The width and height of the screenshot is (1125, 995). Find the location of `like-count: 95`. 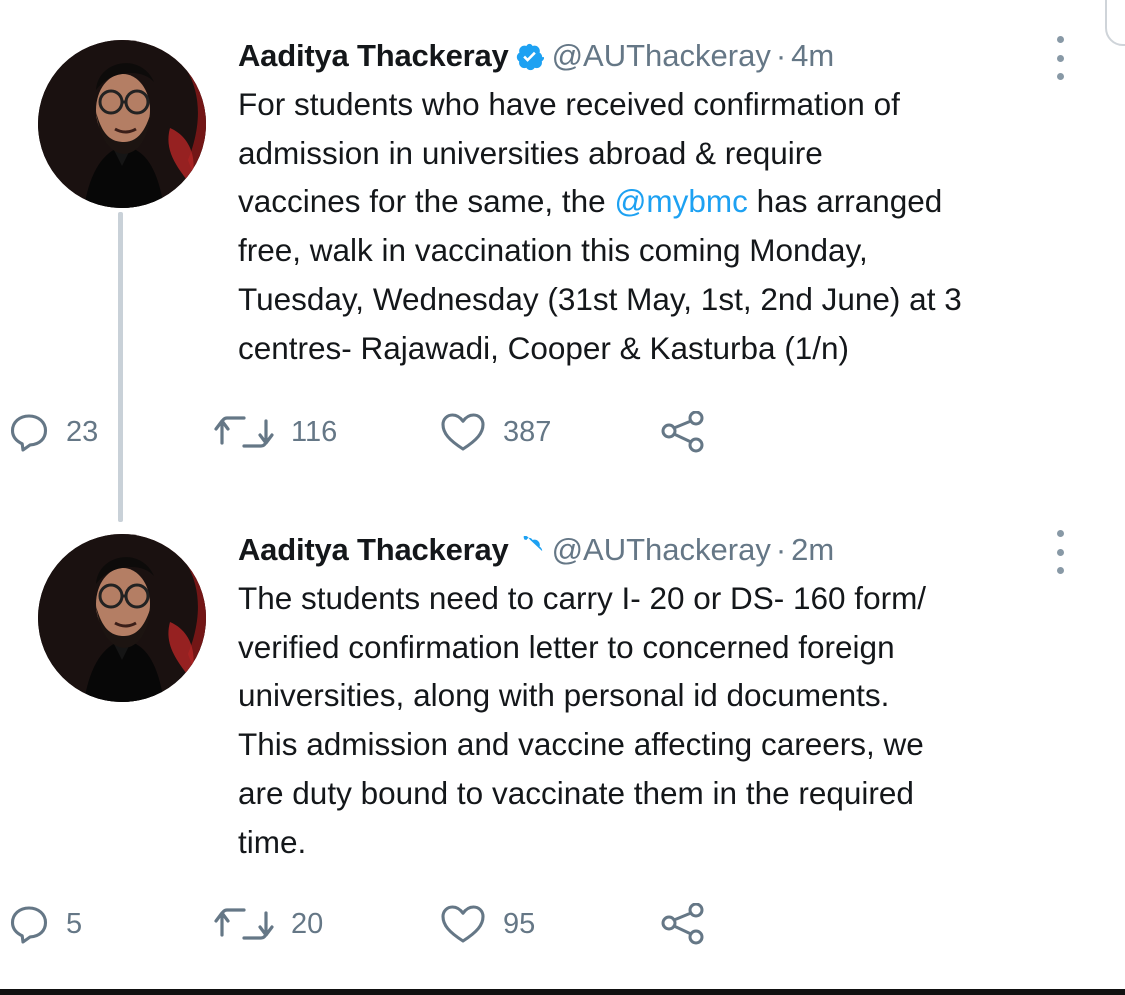

like-count: 95 is located at coordinates (519, 923).